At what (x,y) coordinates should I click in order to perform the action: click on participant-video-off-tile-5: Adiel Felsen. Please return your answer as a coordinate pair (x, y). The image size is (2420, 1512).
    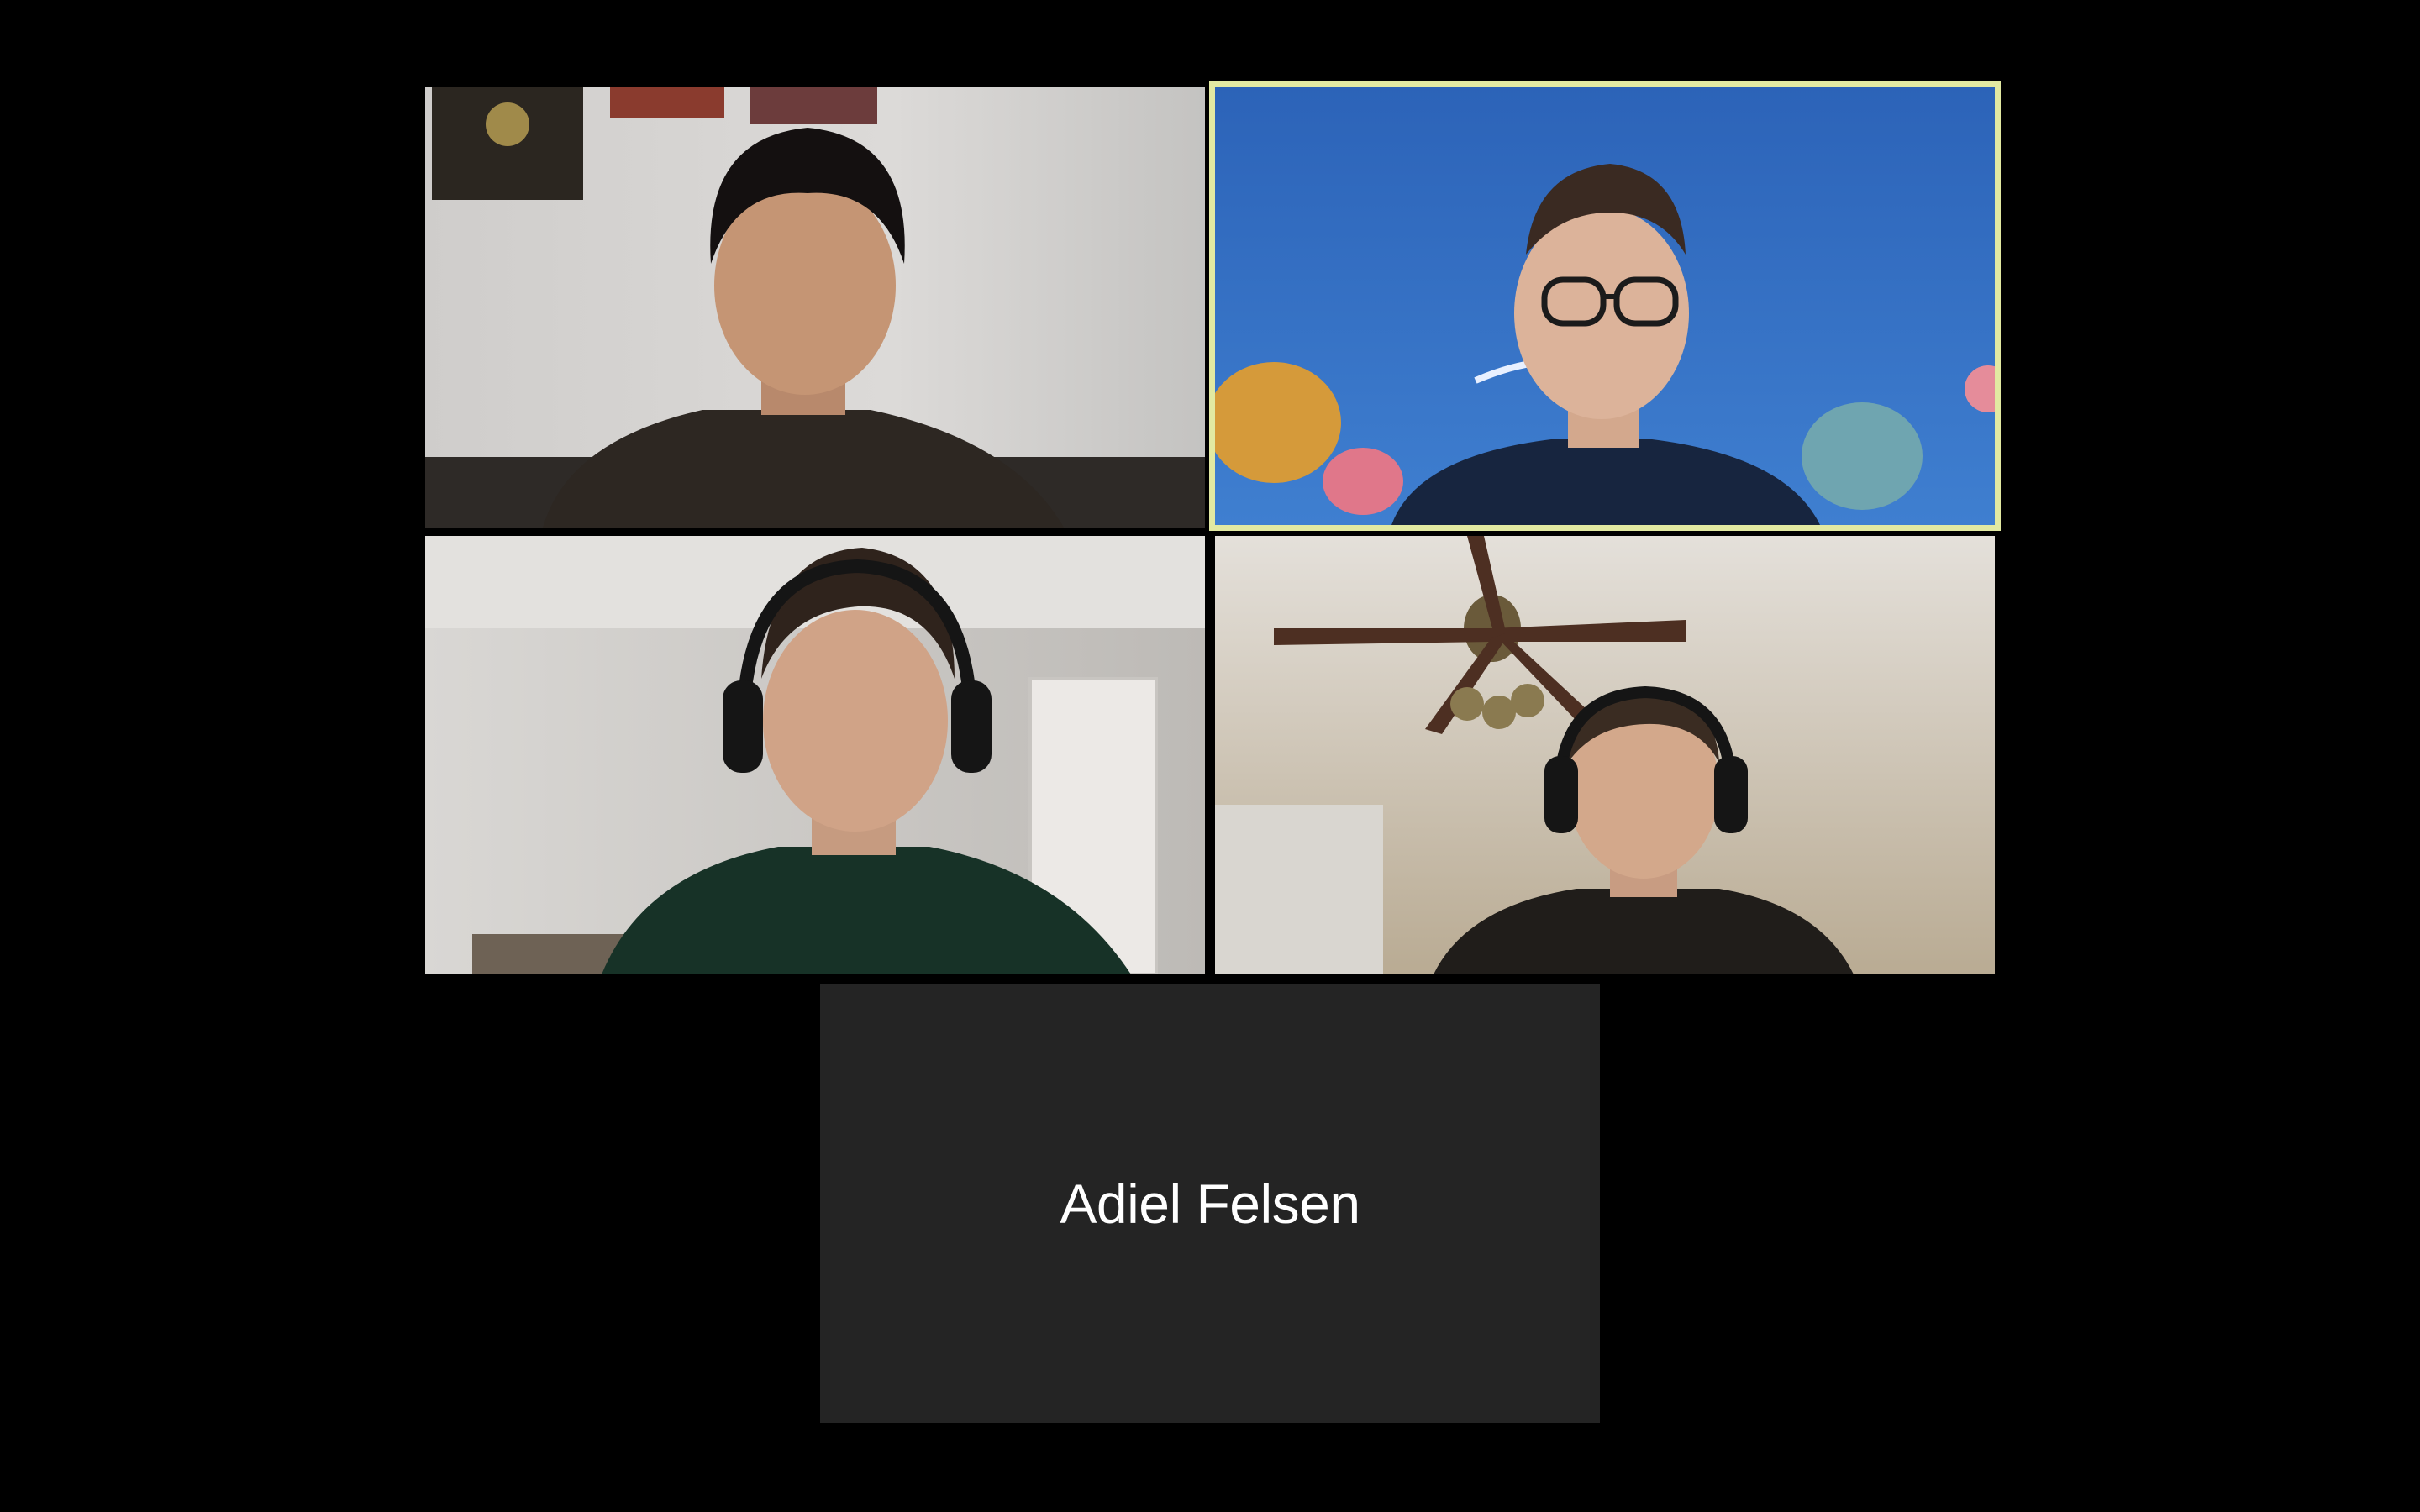
    Looking at the image, I should click on (1210, 1203).